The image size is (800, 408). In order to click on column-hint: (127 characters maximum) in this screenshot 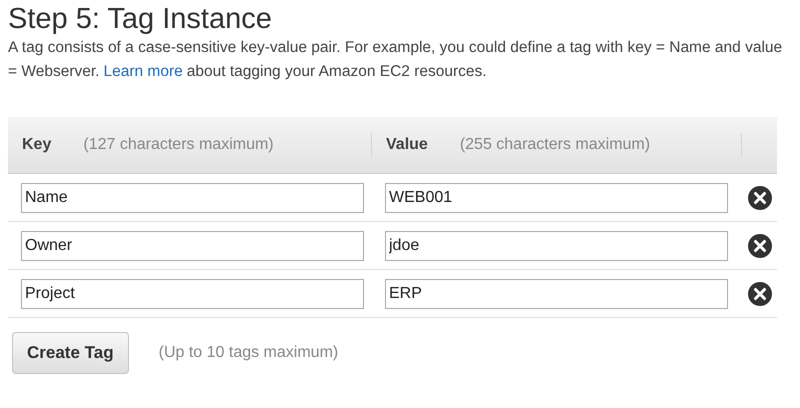, I will do `click(178, 145)`.